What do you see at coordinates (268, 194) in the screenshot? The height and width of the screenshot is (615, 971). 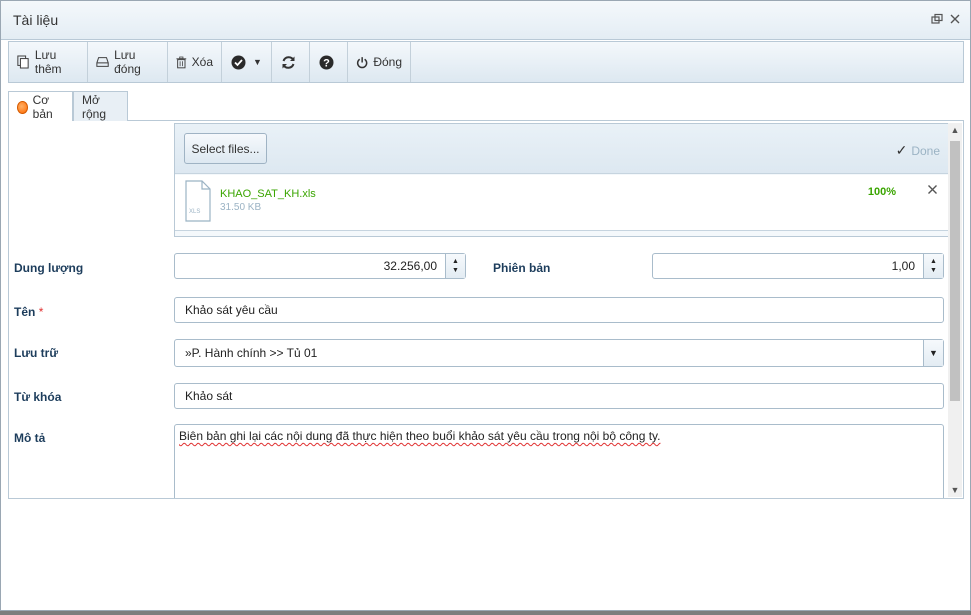 I see `file-name: KHAO_SAT_KH.xls` at bounding box center [268, 194].